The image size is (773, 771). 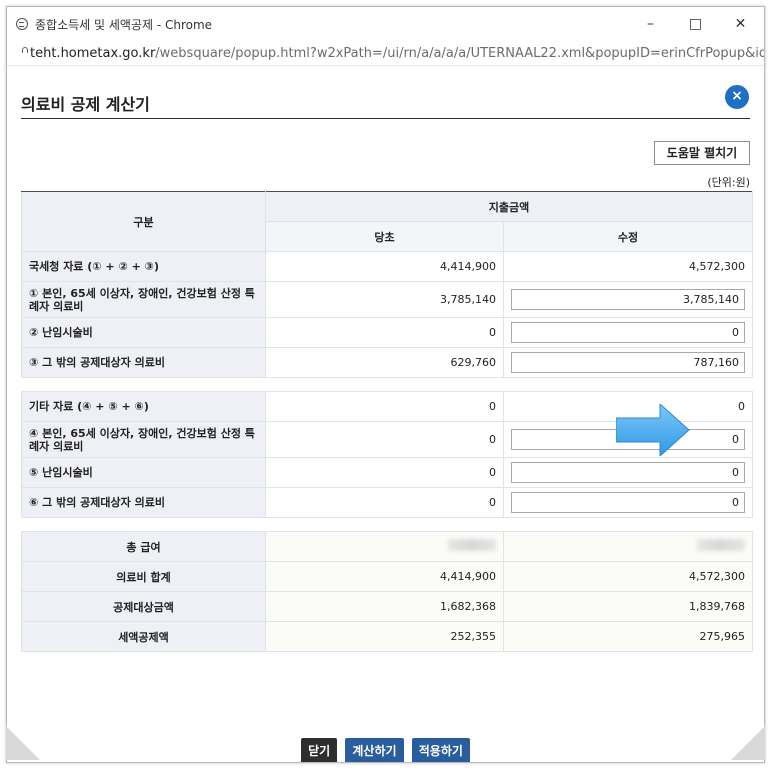 What do you see at coordinates (628, 636) in the screenshot?
I see `revised-value: 275,965` at bounding box center [628, 636].